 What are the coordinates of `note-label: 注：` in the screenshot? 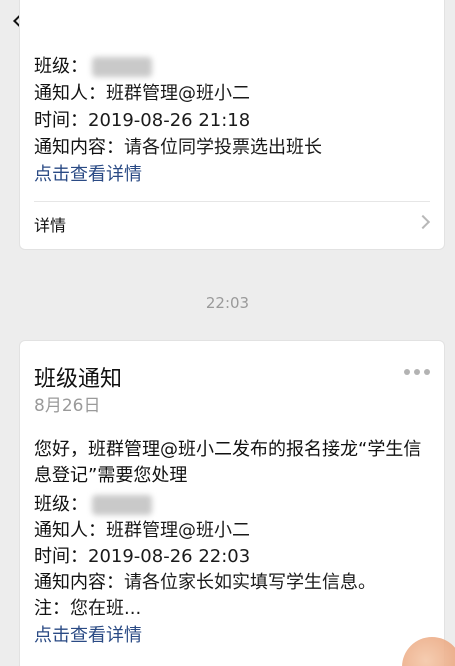 It's located at (52, 608).